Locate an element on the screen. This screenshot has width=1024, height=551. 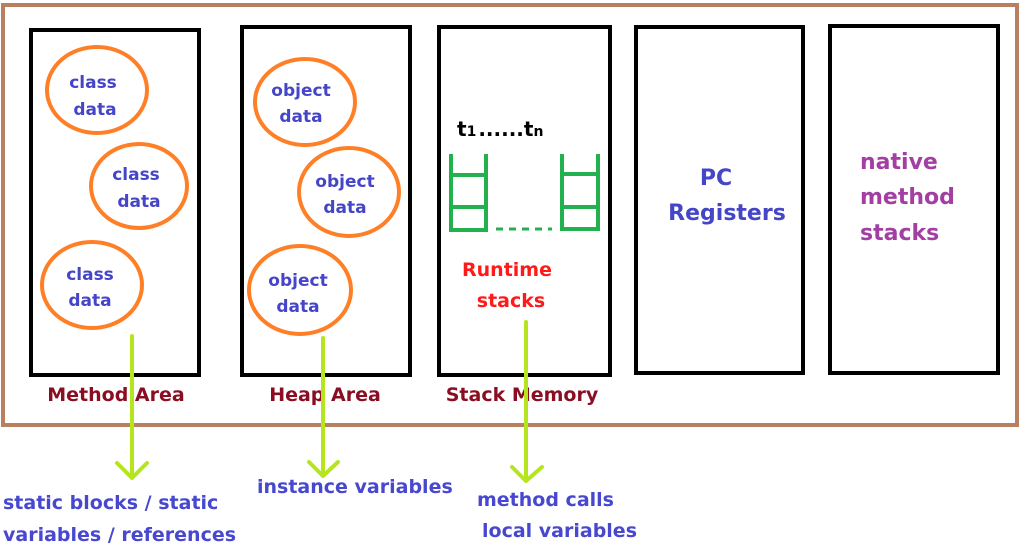
pc-registers-label: Registers is located at coordinates (727, 213).